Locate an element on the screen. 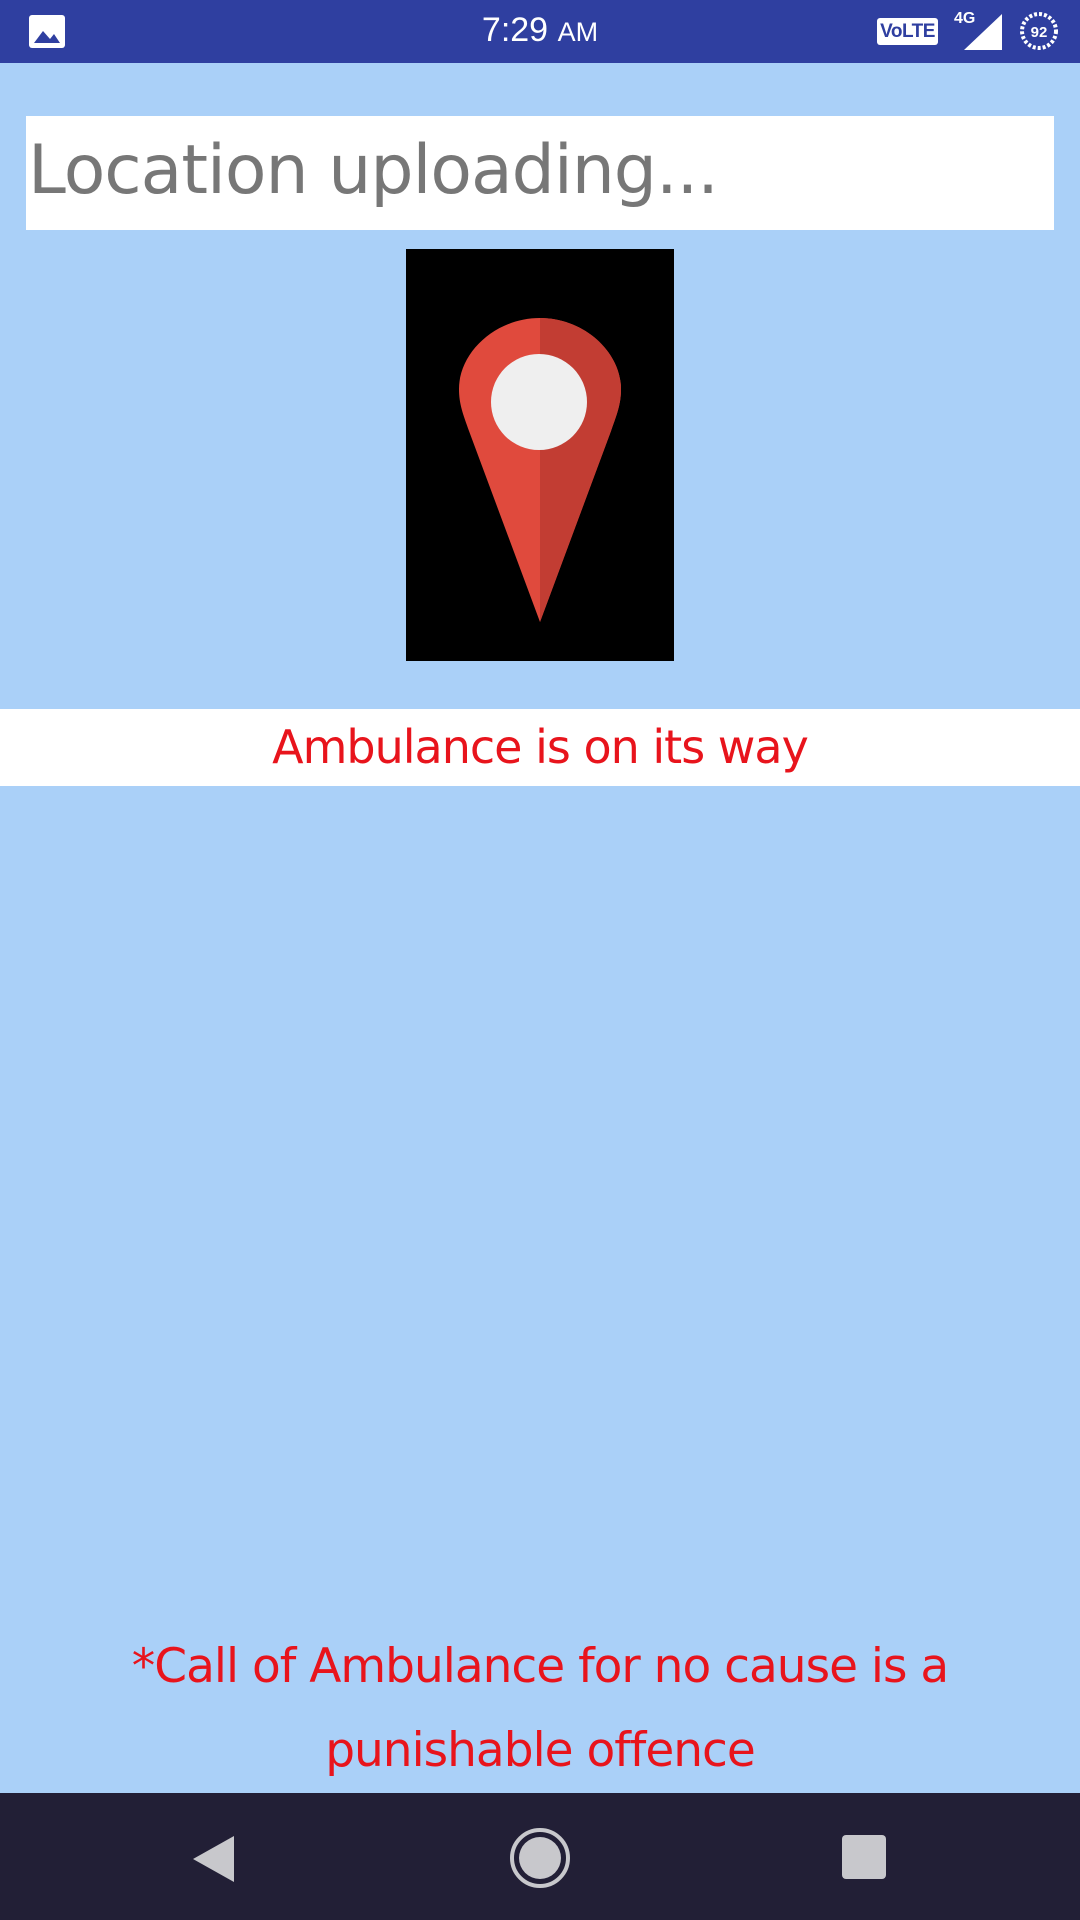 This screenshot has height=1920, width=1080. ambulance-status-text: Ambulance is on its way is located at coordinates (540, 747).